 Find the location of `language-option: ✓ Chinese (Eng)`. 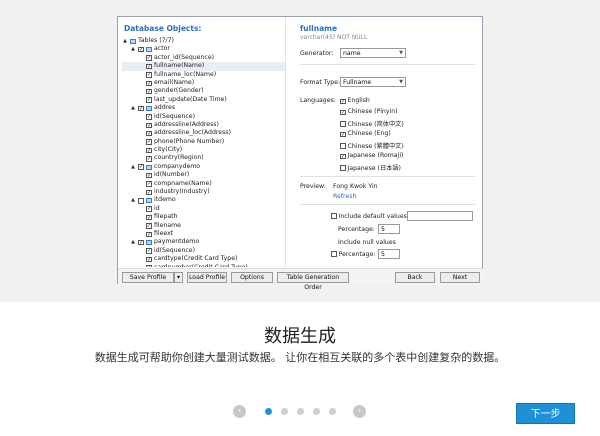

language-option: ✓ Chinese (Eng) is located at coordinates (365, 133).